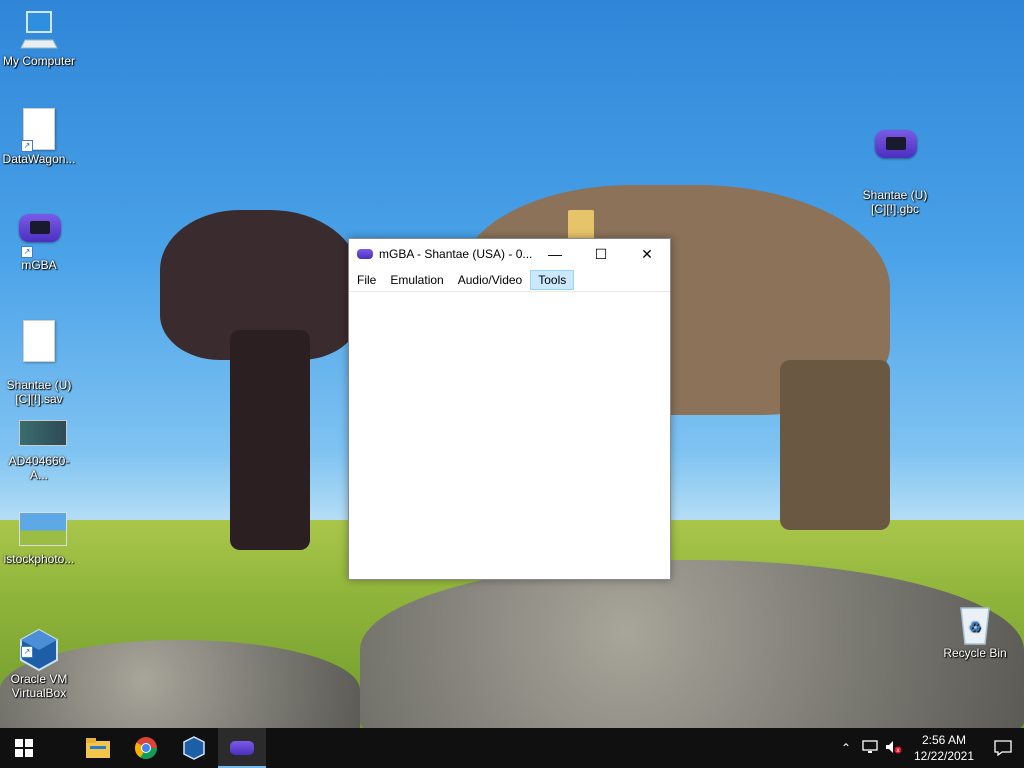  What do you see at coordinates (895, 202) in the screenshot?
I see `desktop-icon-label: Shantae (U) [C][!].gbc` at bounding box center [895, 202].